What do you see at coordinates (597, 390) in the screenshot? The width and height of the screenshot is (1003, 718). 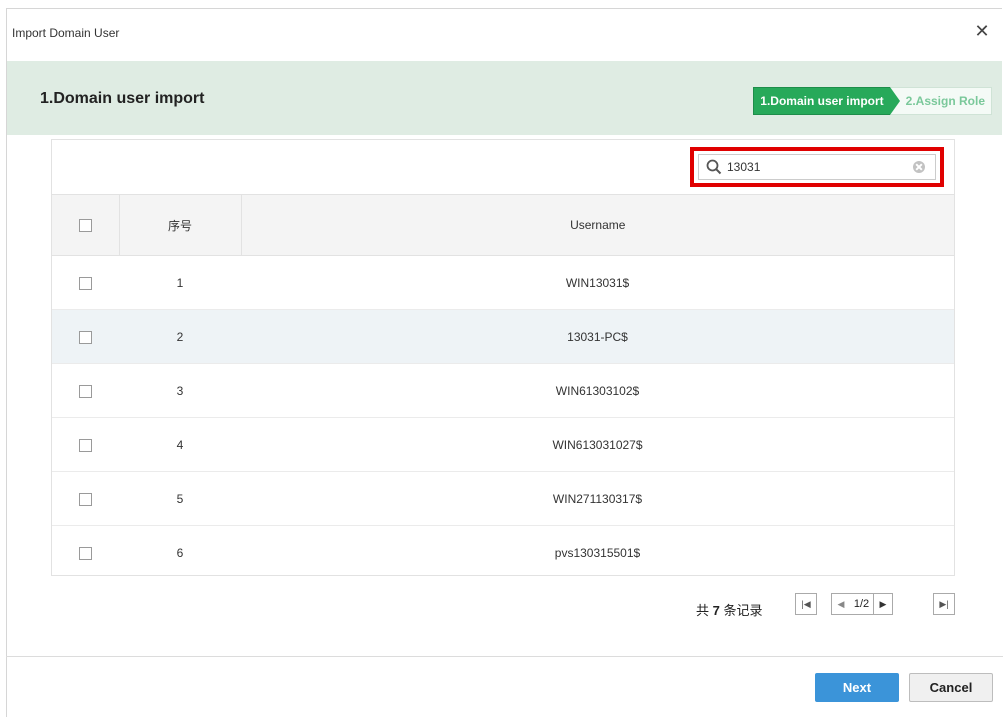 I see `row-username: WIN61303102$` at bounding box center [597, 390].